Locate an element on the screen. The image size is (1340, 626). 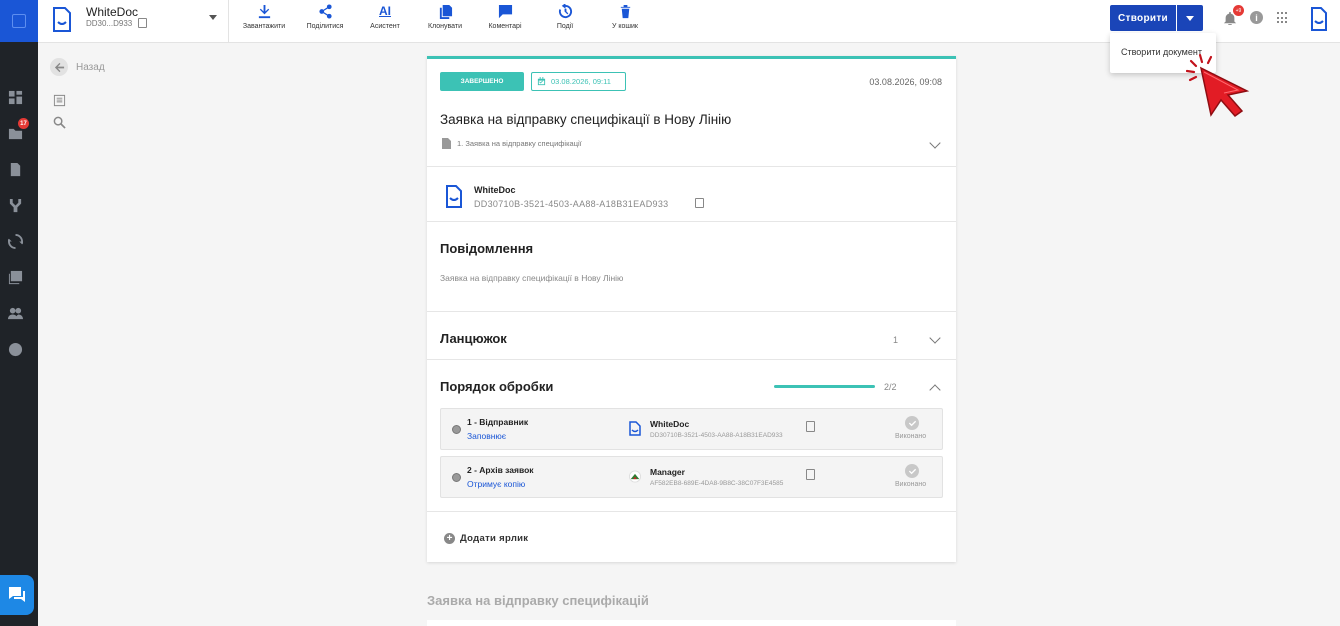
order-section-title: Порядок обробки is located at coordinates (496, 386).